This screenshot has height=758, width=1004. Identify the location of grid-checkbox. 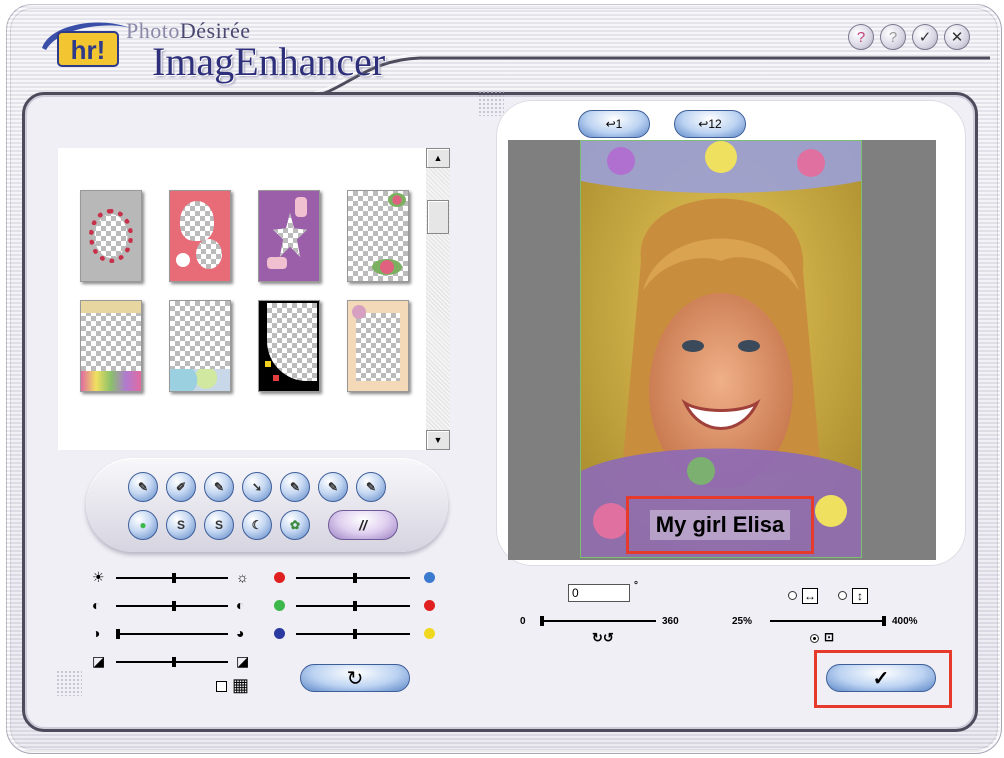
(221, 686).